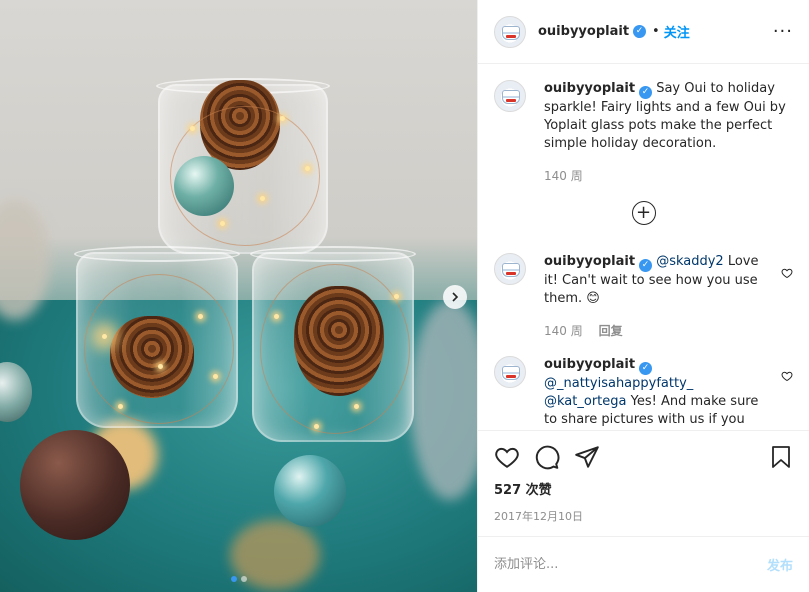  What do you see at coordinates (618, 383) in the screenshot?
I see `comment-mention: @_nattyisahappyfatty_` at bounding box center [618, 383].